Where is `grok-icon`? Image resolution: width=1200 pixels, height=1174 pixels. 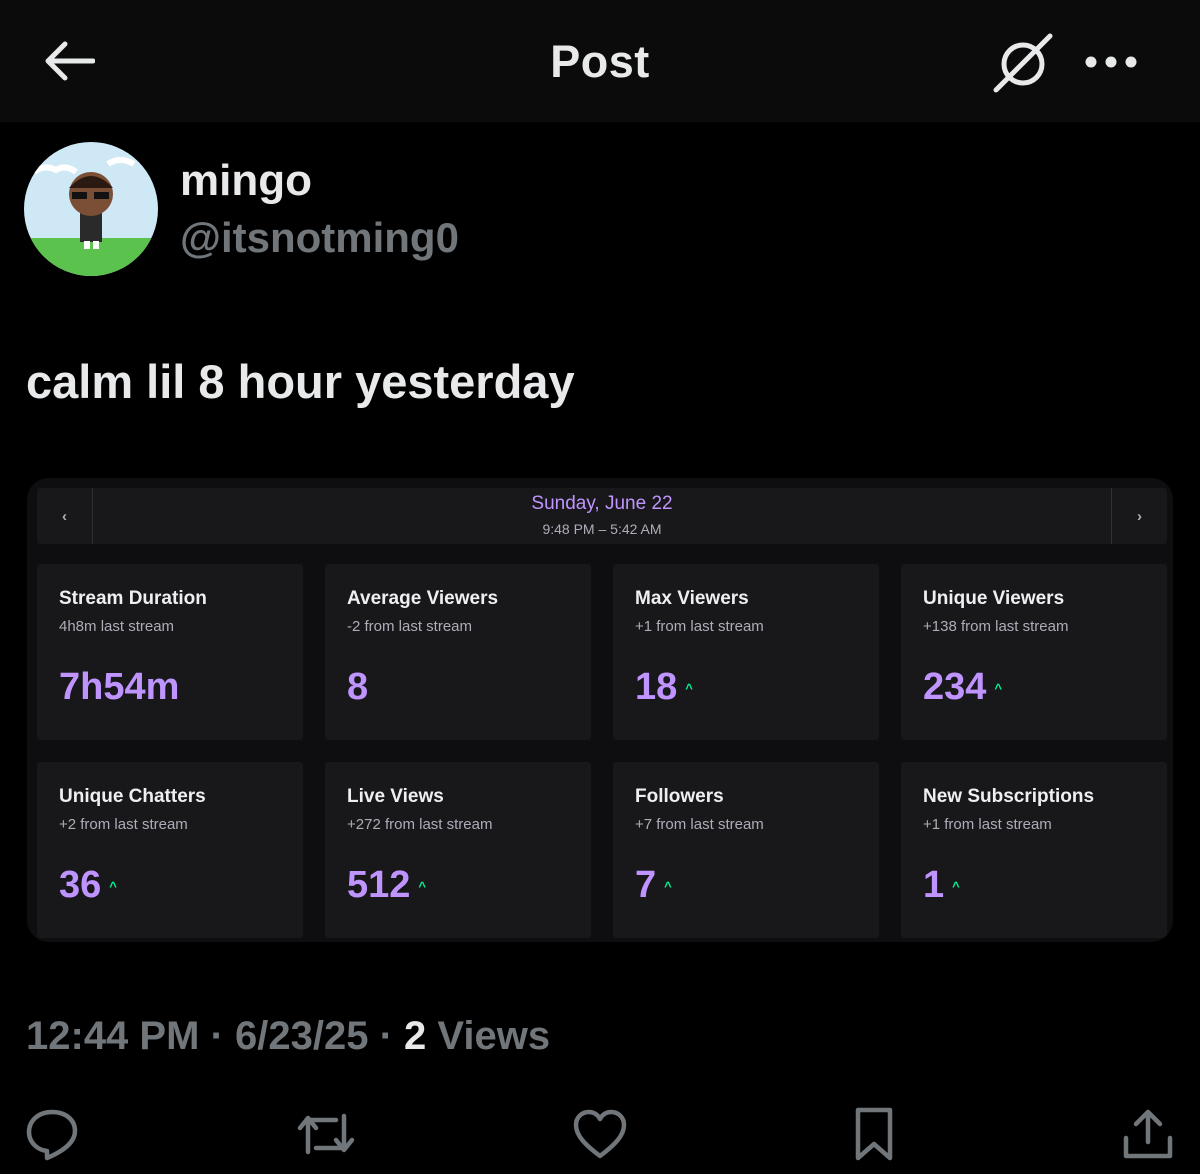
grok-icon is located at coordinates (1023, 63).